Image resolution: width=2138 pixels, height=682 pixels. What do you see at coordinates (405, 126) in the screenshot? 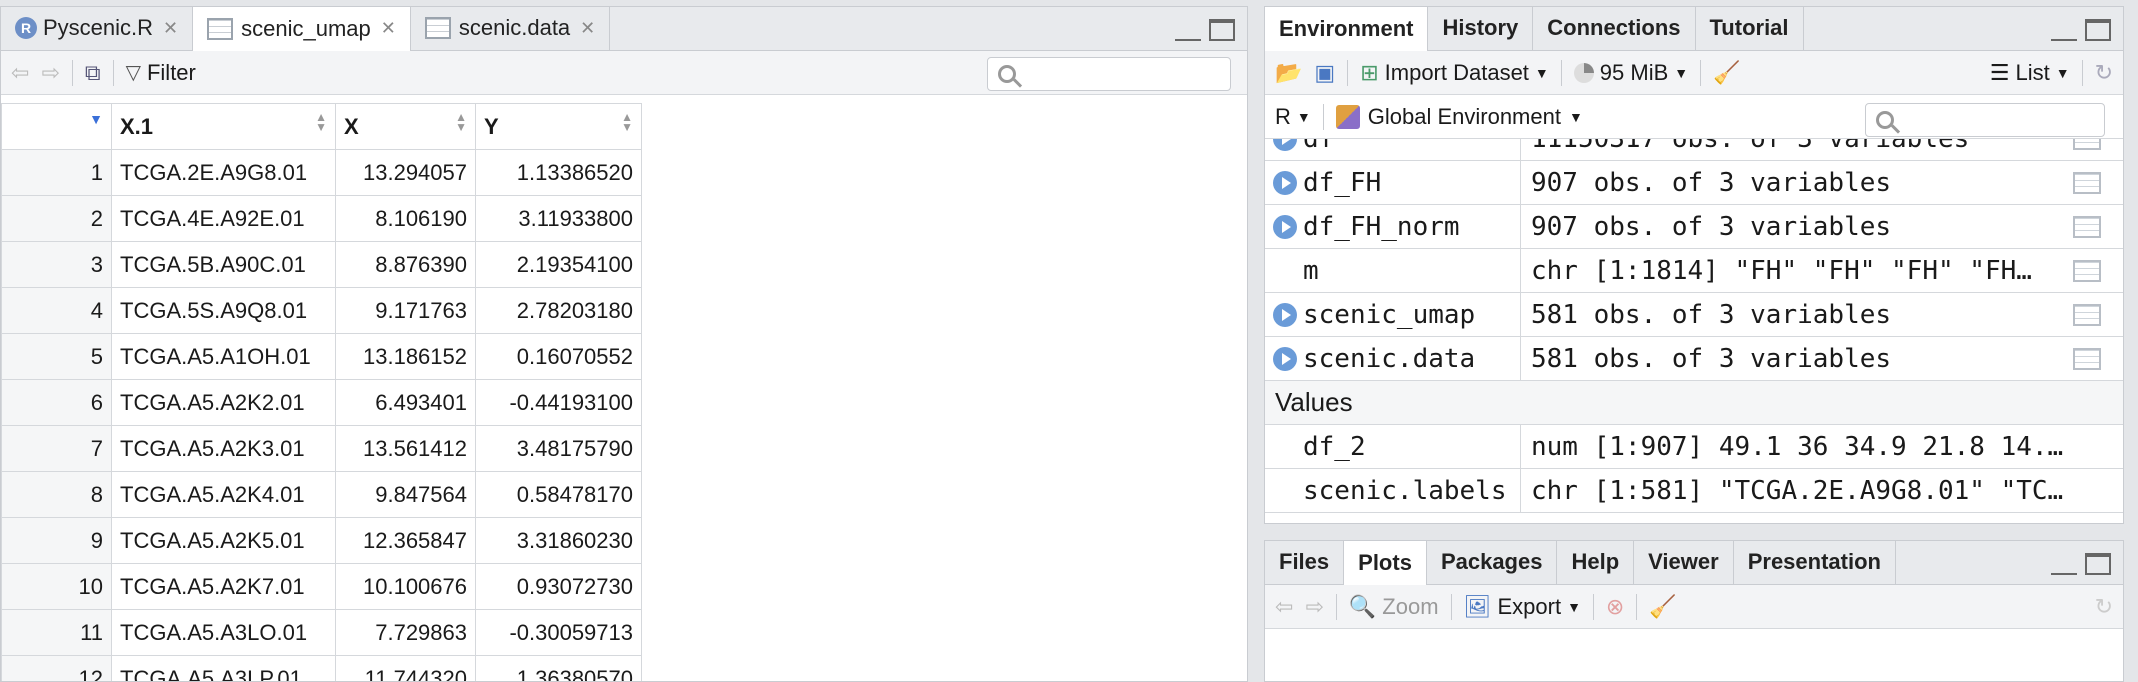
I see `column-header-x: X ▲ ▼` at bounding box center [405, 126].